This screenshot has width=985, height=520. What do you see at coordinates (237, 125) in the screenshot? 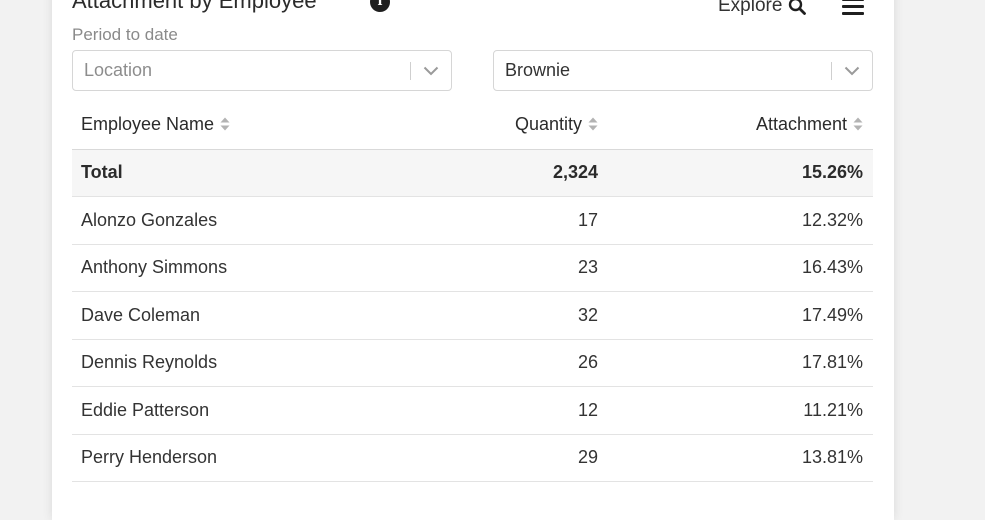
I see `column-header-employee-name: Employee Name` at bounding box center [237, 125].